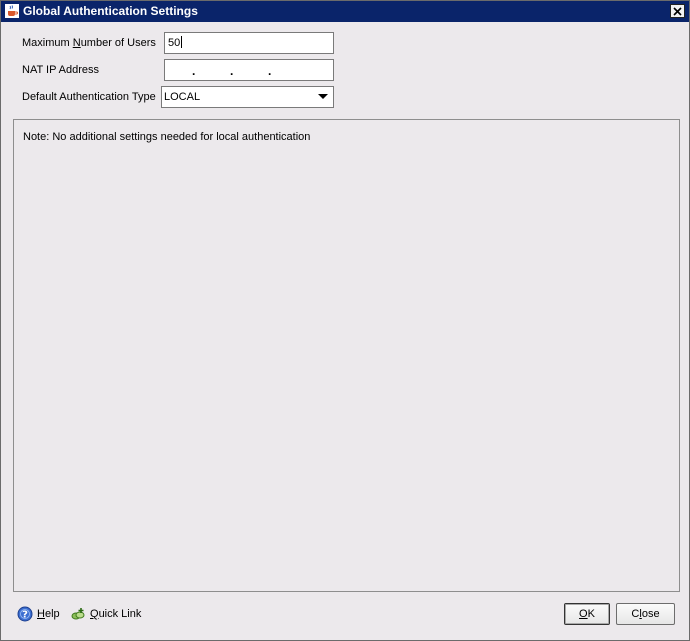 This screenshot has width=690, height=641. I want to click on help-mnemonic: H, so click(41, 614).